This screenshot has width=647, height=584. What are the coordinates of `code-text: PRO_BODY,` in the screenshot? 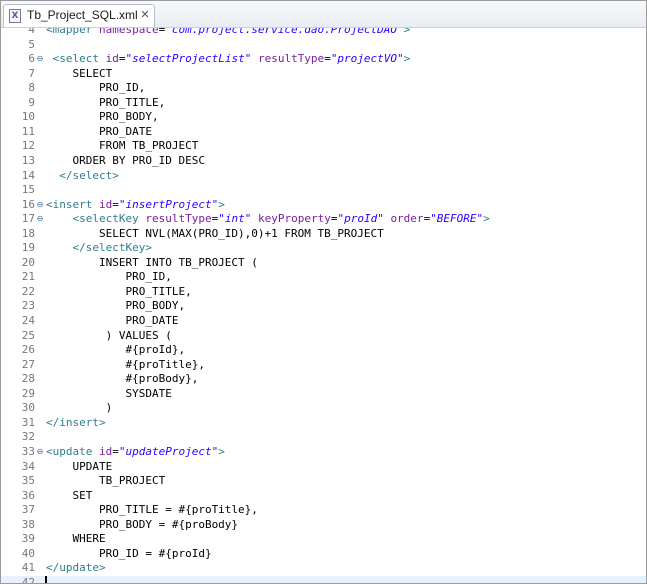 It's located at (115, 306).